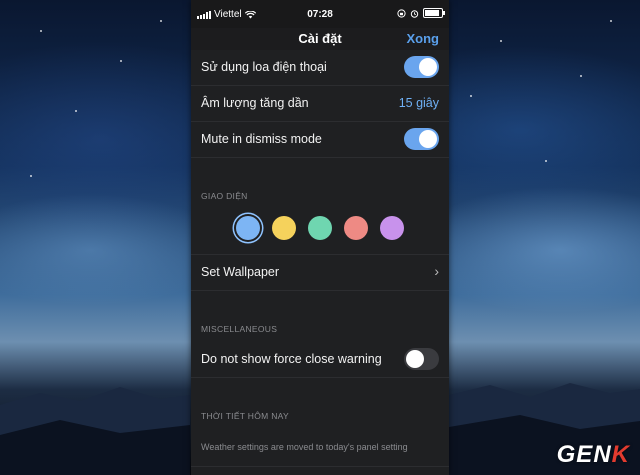 Image resolution: width=640 pixels, height=475 pixels. Describe the element at coordinates (320, 331) in the screenshot. I see `misc-section-header: MISCELLANEOUS` at that location.